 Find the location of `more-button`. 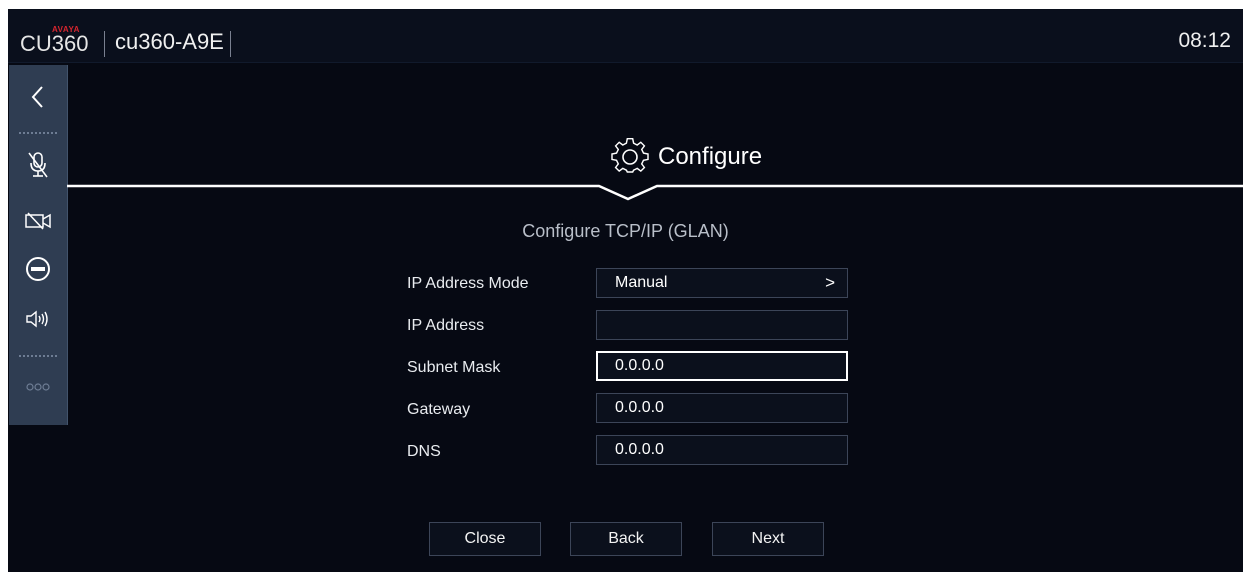

more-button is located at coordinates (38, 387).